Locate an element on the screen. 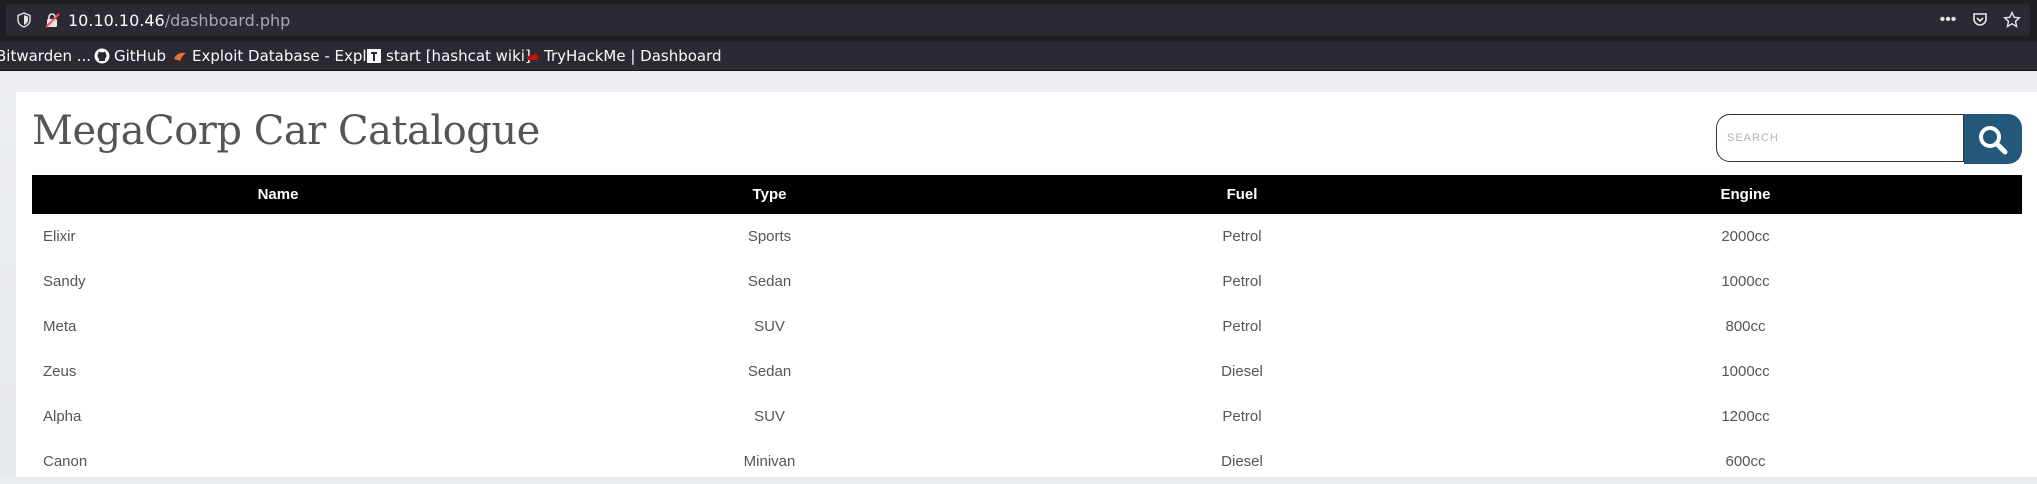 This screenshot has height=484, width=2037. table-row: Canon Minivan Diesel 600cc is located at coordinates (1027, 461).